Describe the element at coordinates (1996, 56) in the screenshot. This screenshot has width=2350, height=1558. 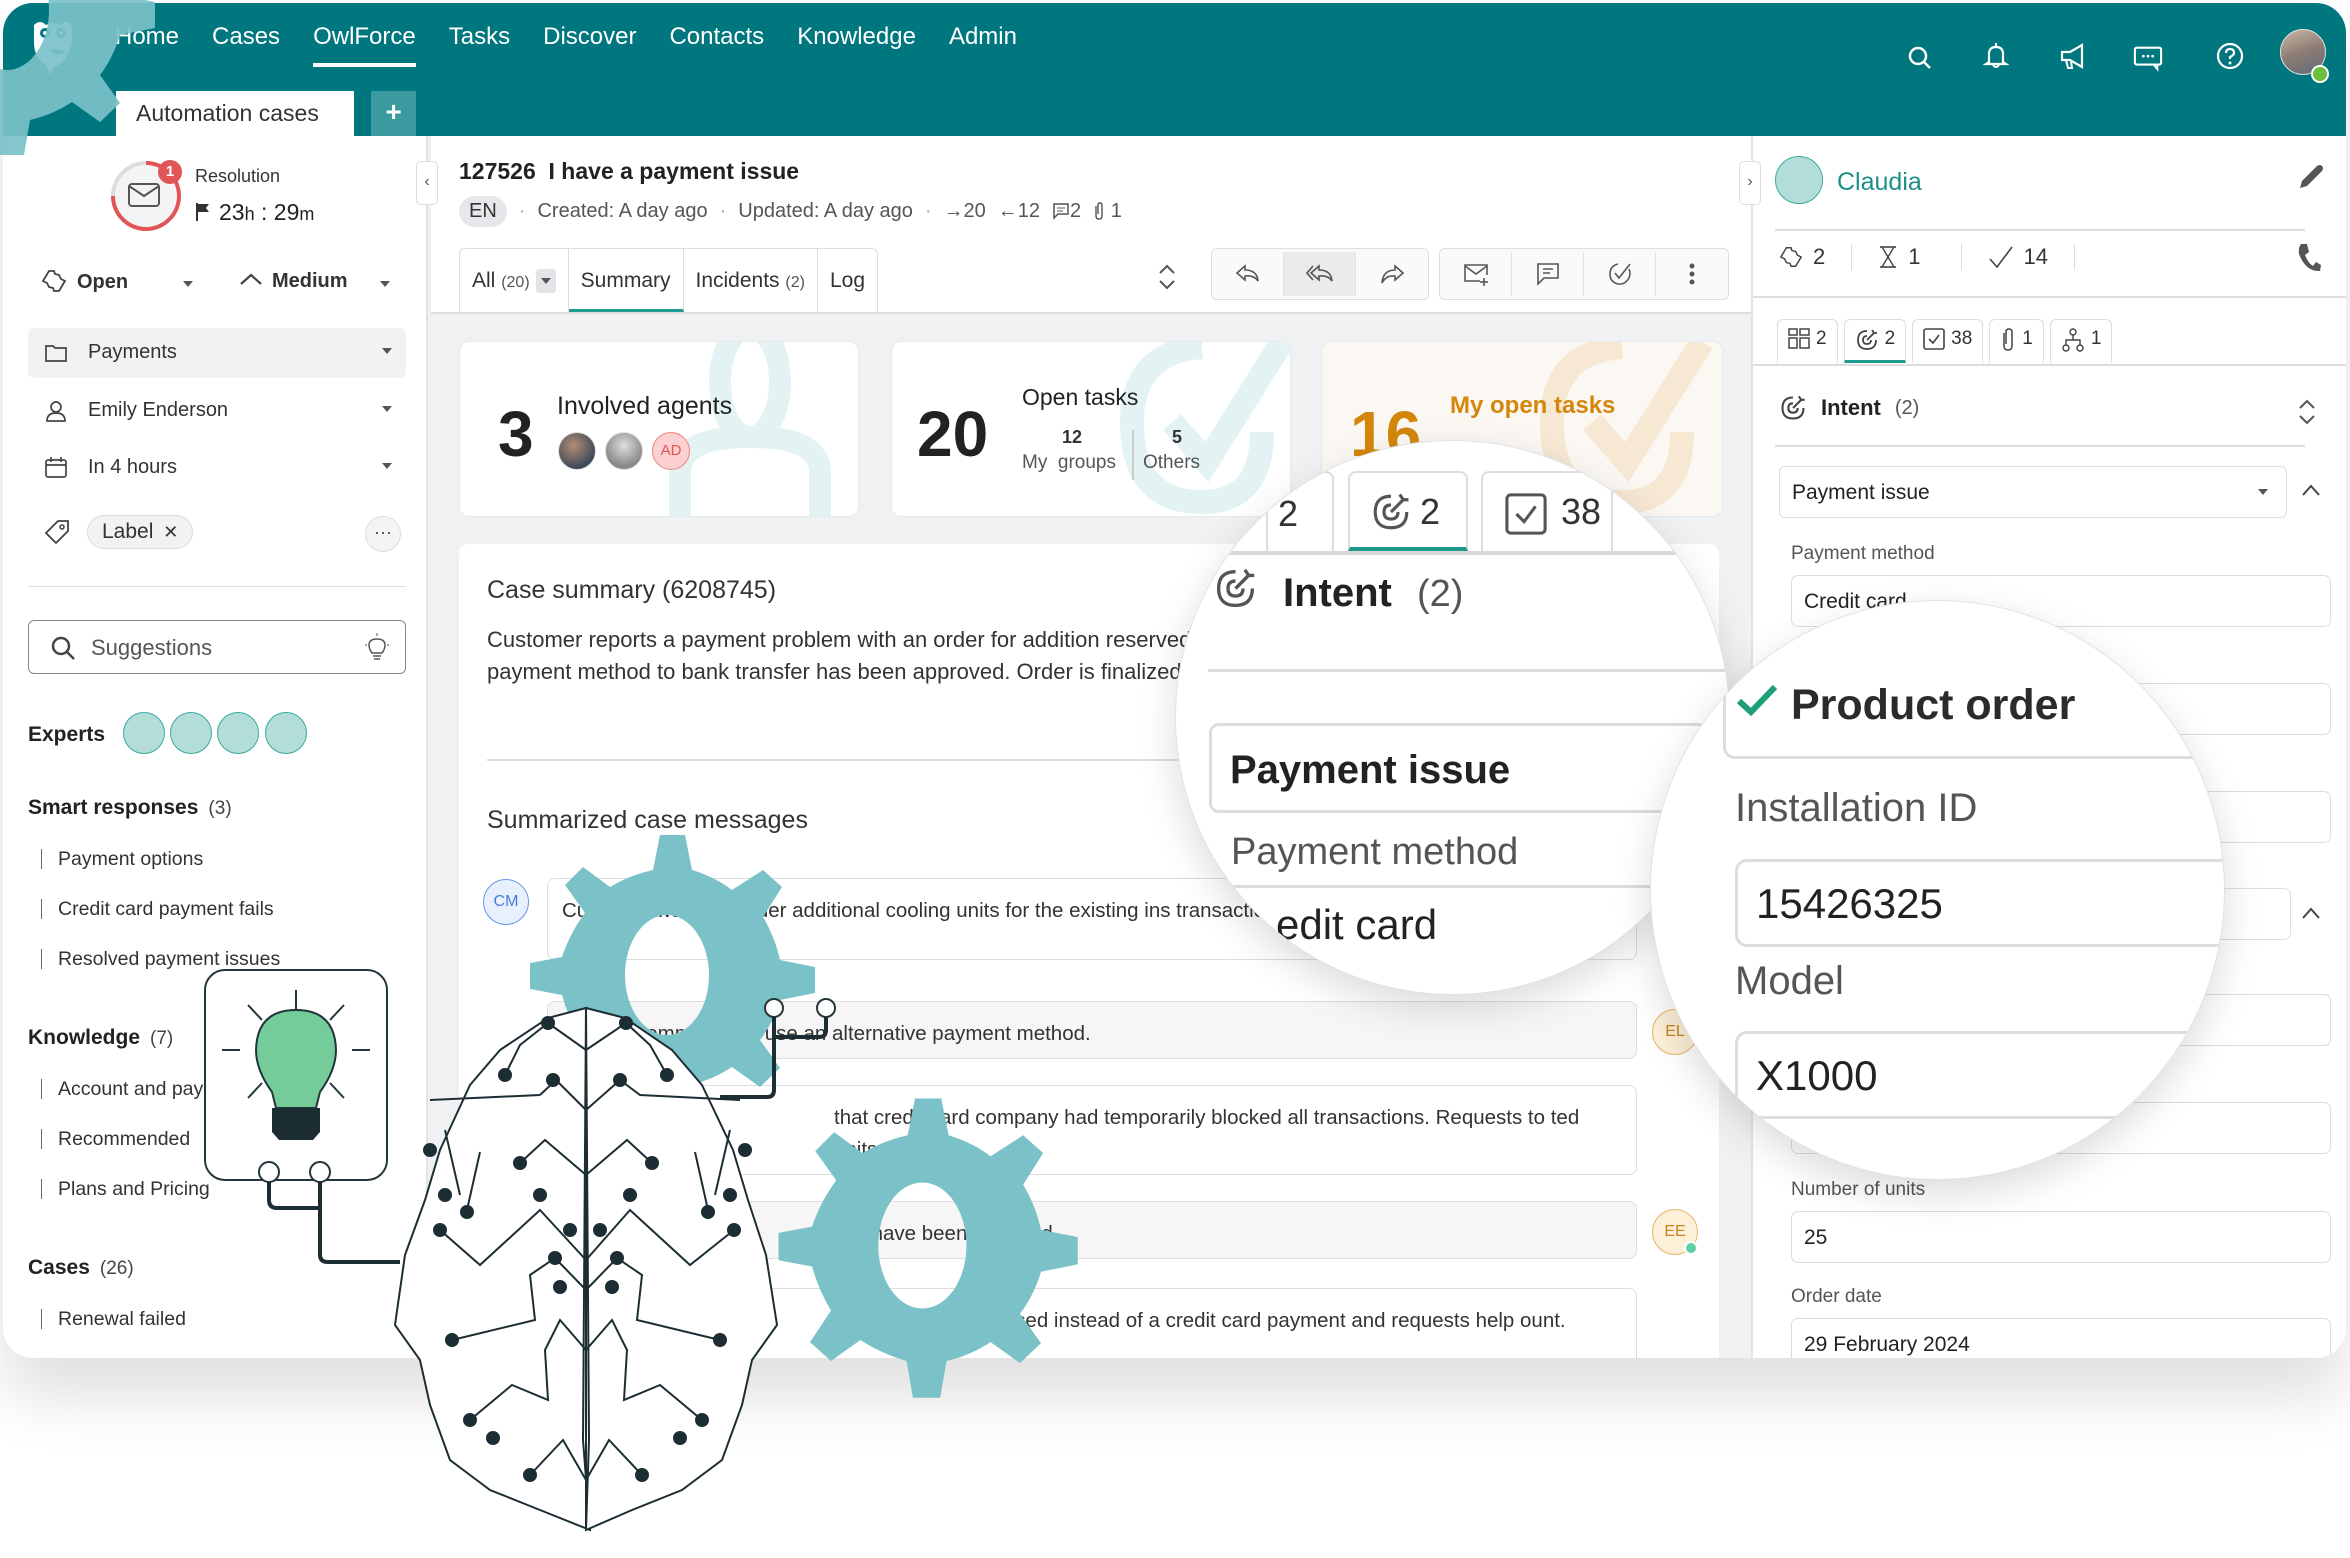
I see `bell-icon` at that location.